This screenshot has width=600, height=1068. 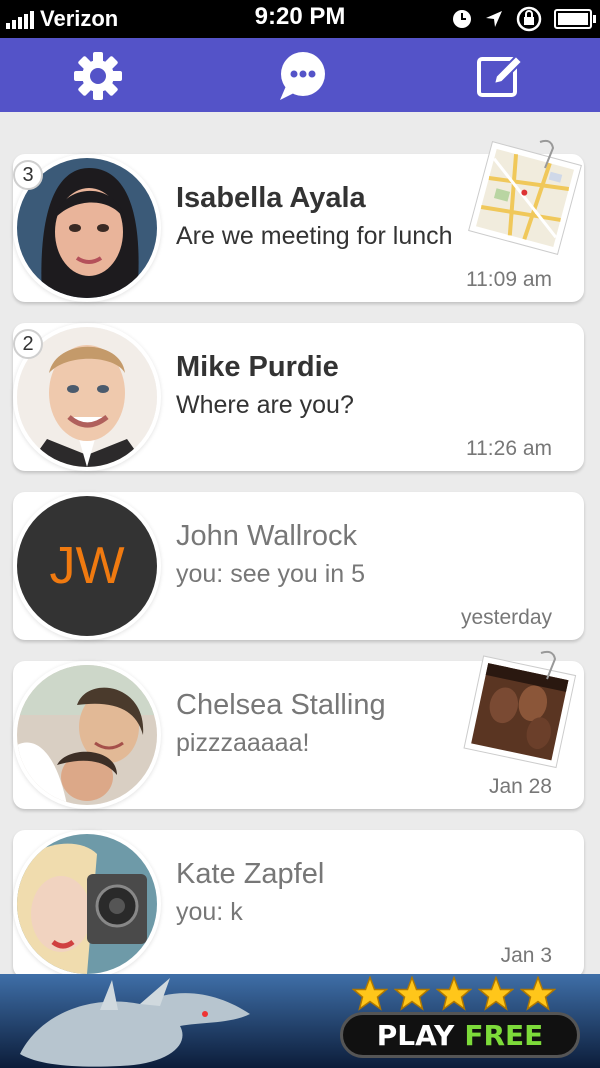 I want to click on gear-icon, so click(x=98, y=76).